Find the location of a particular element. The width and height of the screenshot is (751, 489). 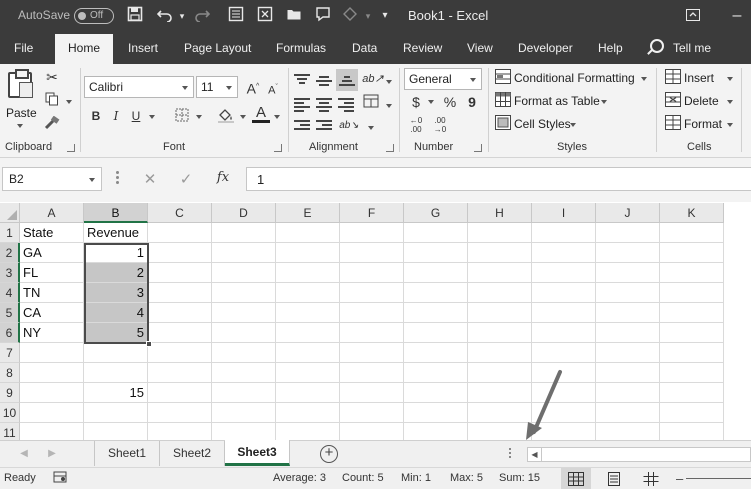

row-header-5: 5 is located at coordinates (10, 313).